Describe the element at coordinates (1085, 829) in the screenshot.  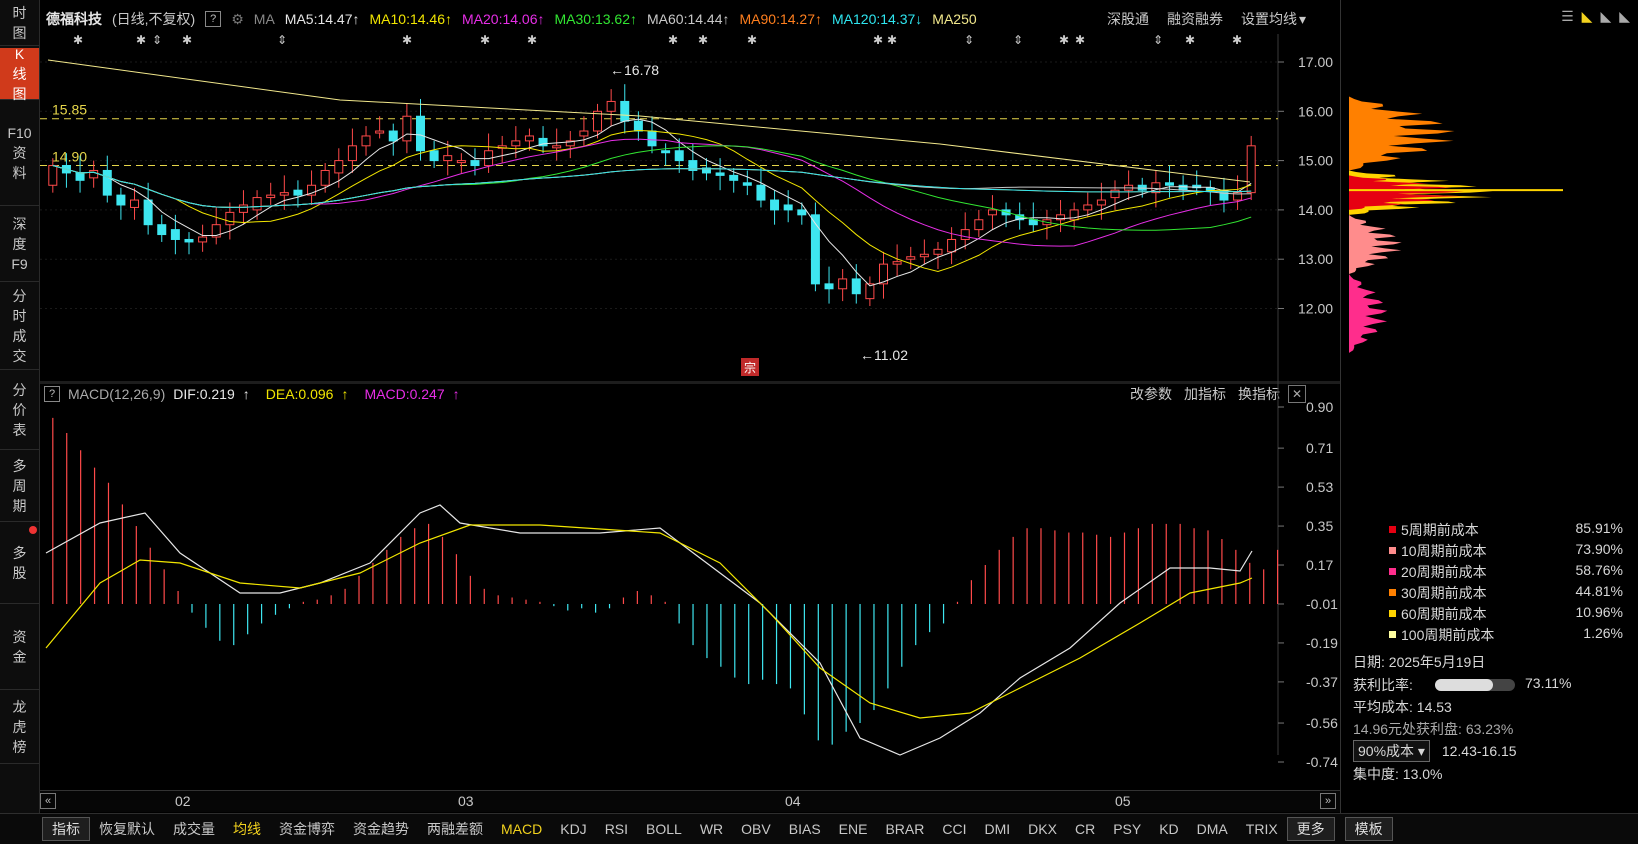
I see `tab-19: CR` at that location.